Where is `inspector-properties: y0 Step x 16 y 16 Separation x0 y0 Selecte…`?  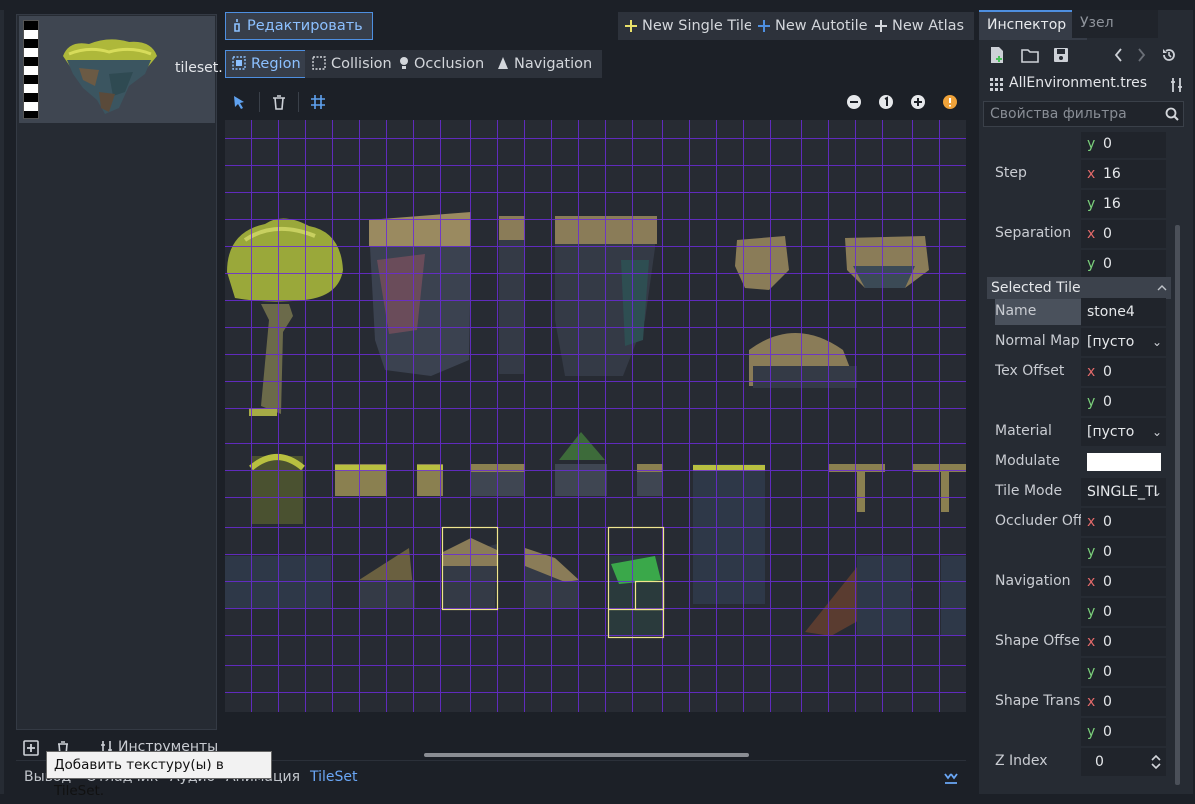
inspector-properties: y0 Step x 16 y 16 Separation x0 y0 Selecte… is located at coordinates (1077, 461).